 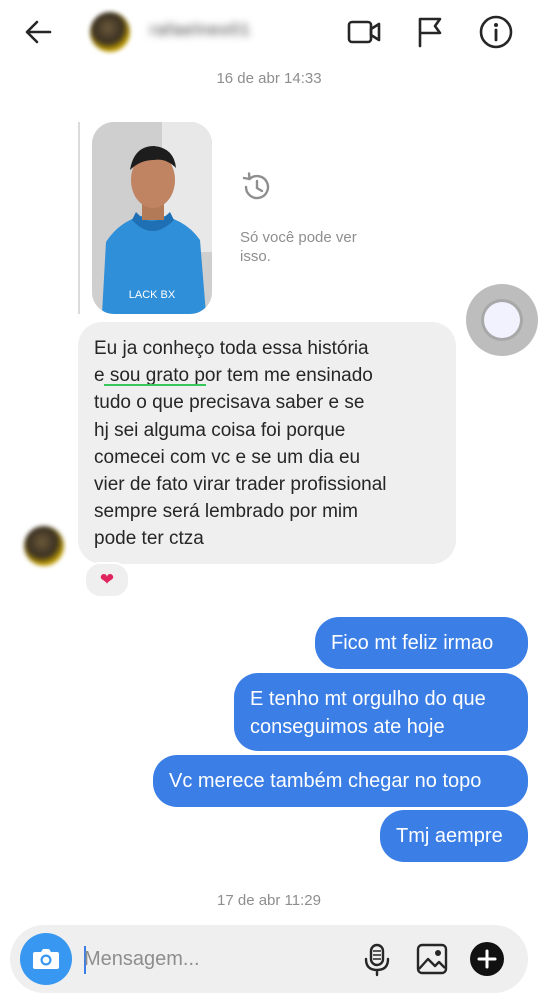 I want to click on microphone-icon, so click(x=377, y=959).